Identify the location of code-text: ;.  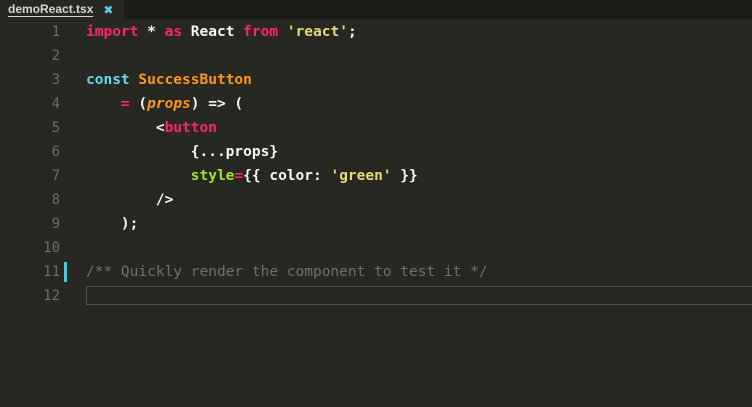
(352, 32).